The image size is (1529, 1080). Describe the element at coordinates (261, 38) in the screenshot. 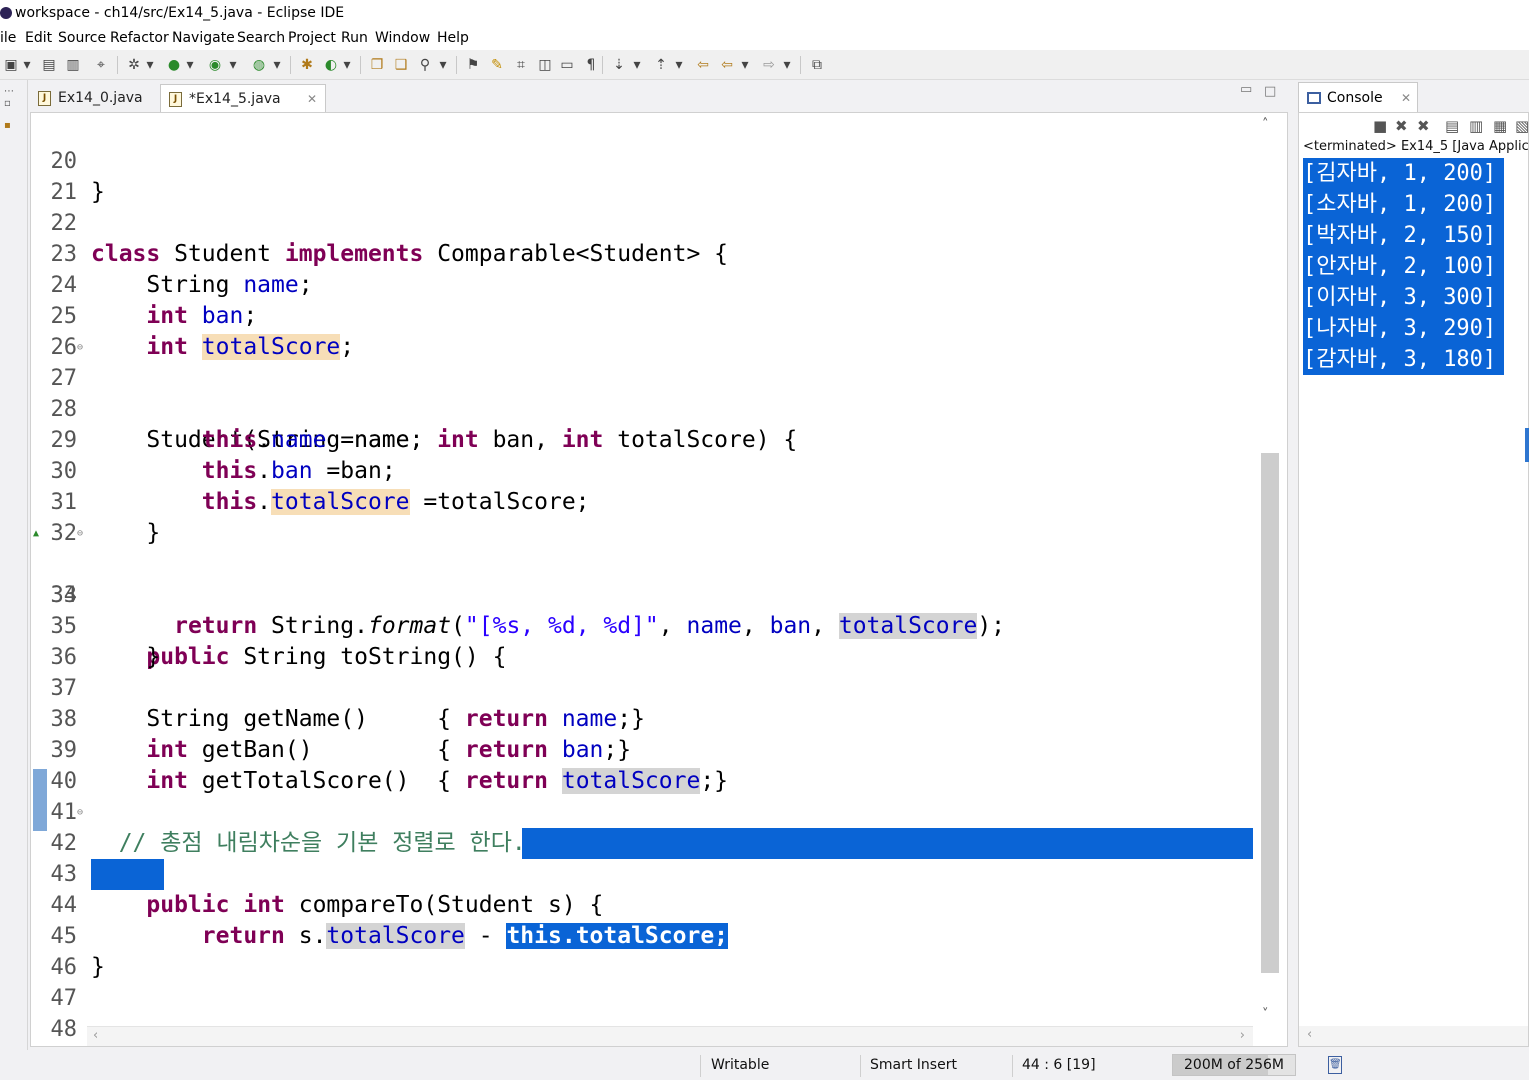

I see `menu-search: Search` at that location.